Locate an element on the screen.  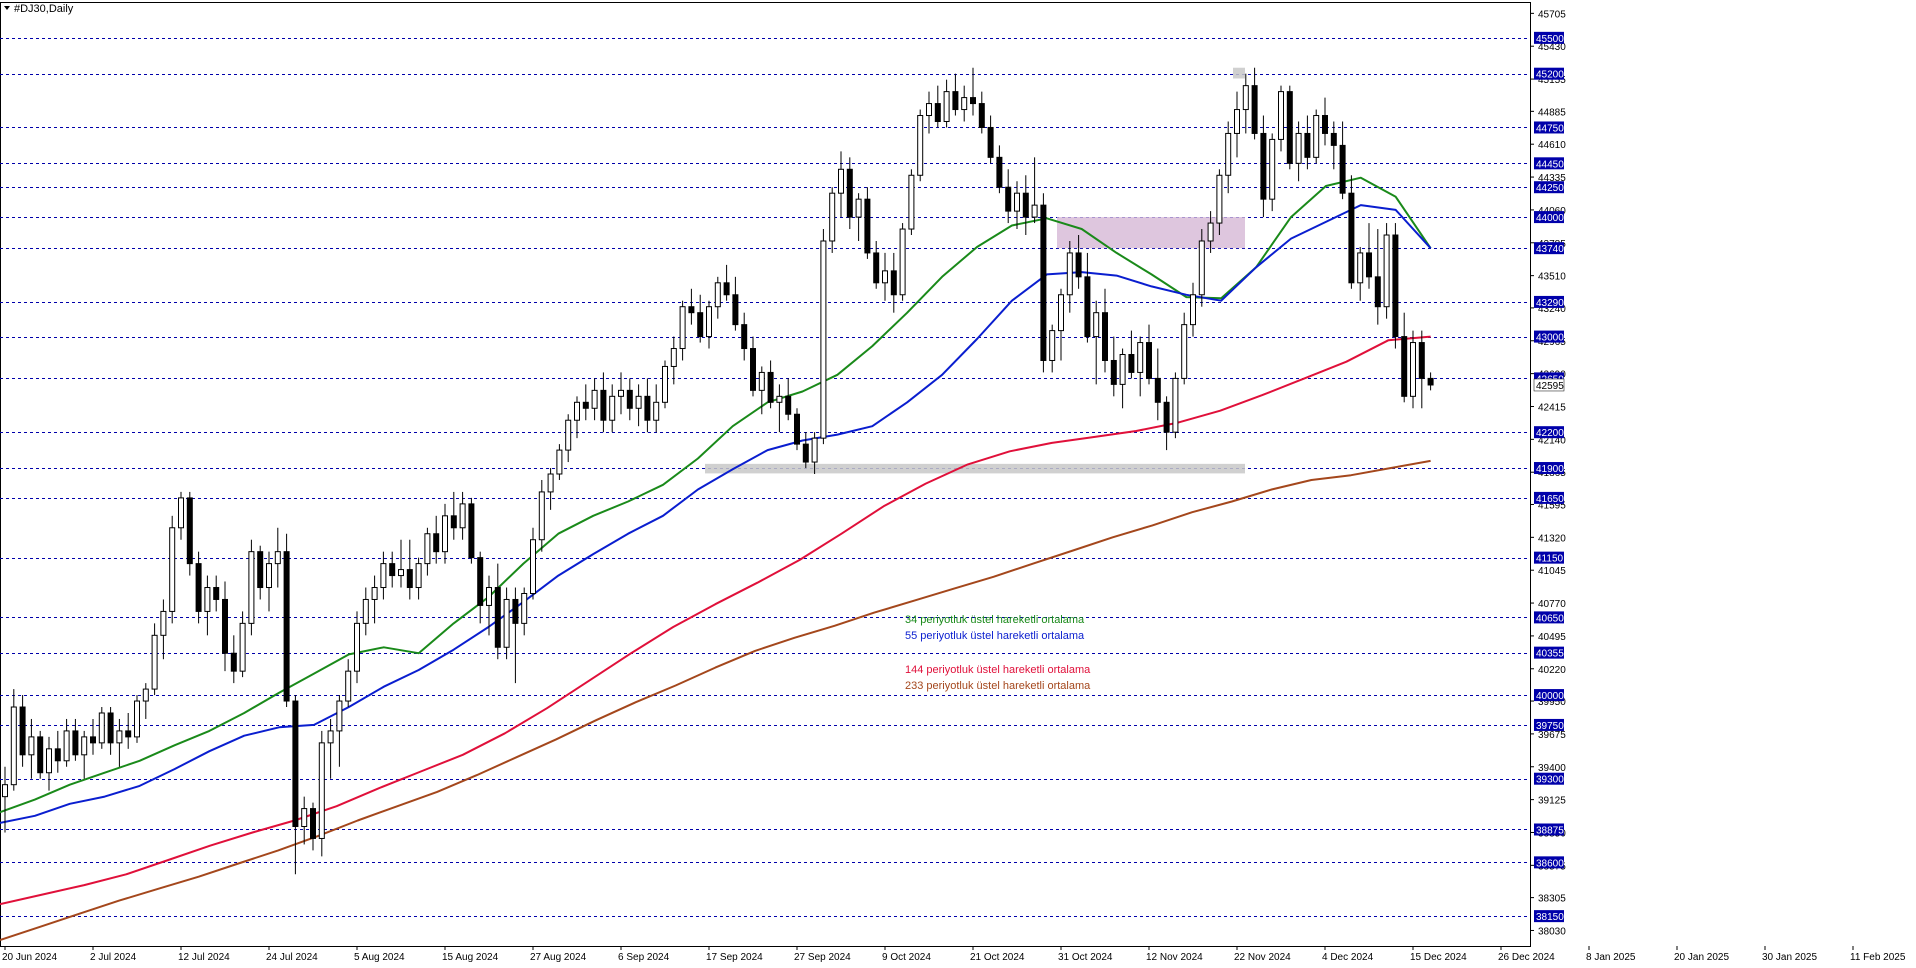
chart-title-text: #DJ30,Daily is located at coordinates (44, 9).